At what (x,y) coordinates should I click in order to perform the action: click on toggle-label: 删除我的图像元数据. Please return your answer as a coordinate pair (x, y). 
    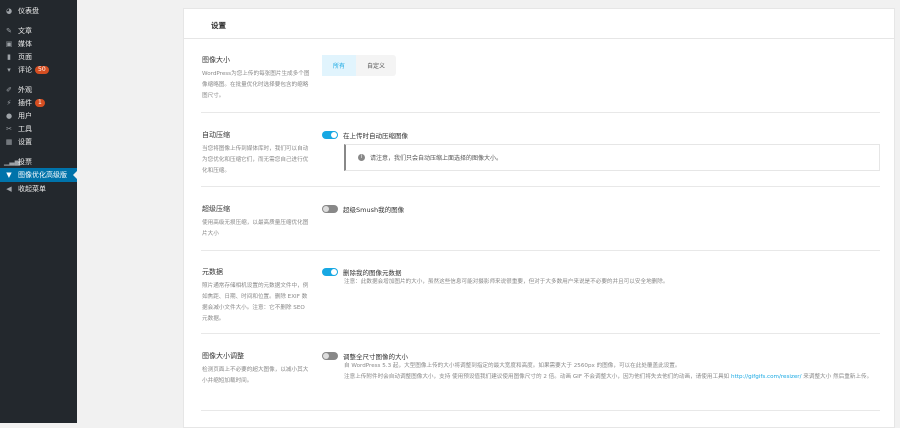
    Looking at the image, I should click on (372, 273).